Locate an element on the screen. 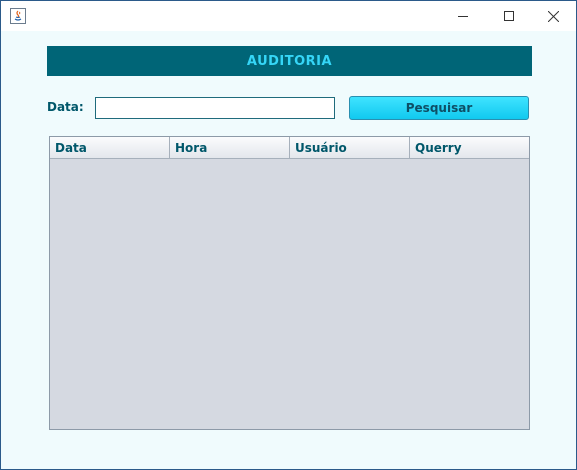 Image resolution: width=577 pixels, height=470 pixels. column-header-querry: Querry is located at coordinates (469, 148).